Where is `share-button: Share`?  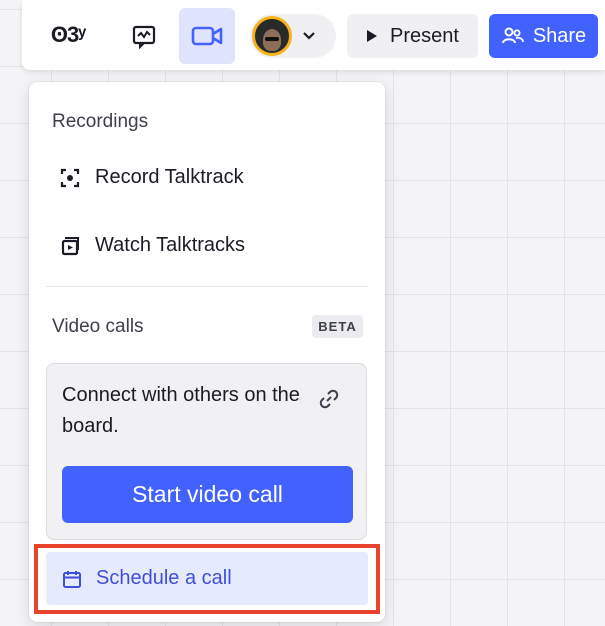 share-button: Share is located at coordinates (543, 36).